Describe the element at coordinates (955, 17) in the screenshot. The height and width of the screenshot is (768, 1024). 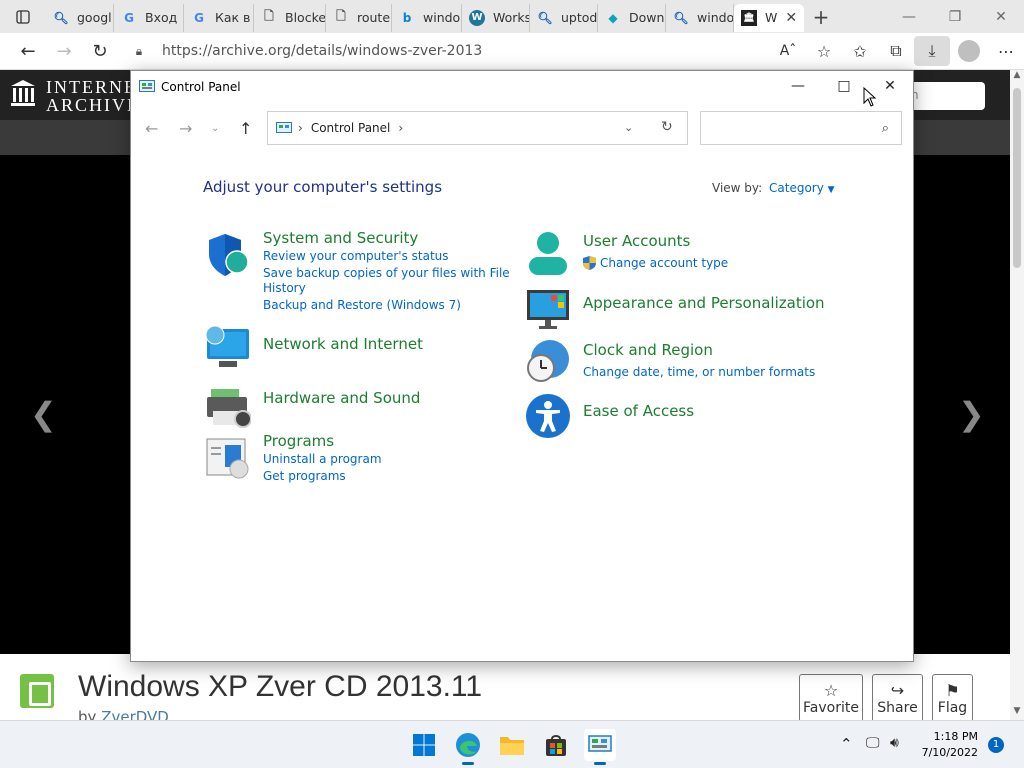
I see `restore-icon: ❐` at that location.